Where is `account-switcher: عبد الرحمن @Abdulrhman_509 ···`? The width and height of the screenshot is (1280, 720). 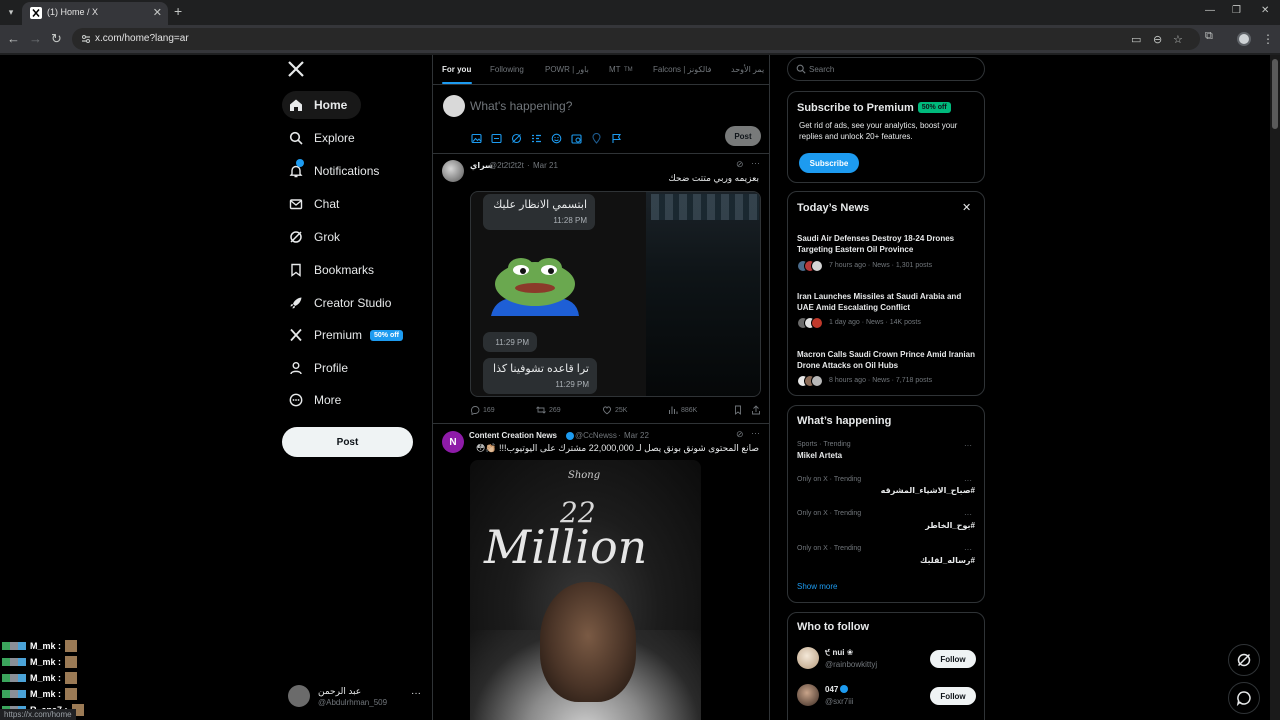
account-switcher: عبد الرحمن @Abdulrhman_509 ··· is located at coordinates (355, 698).